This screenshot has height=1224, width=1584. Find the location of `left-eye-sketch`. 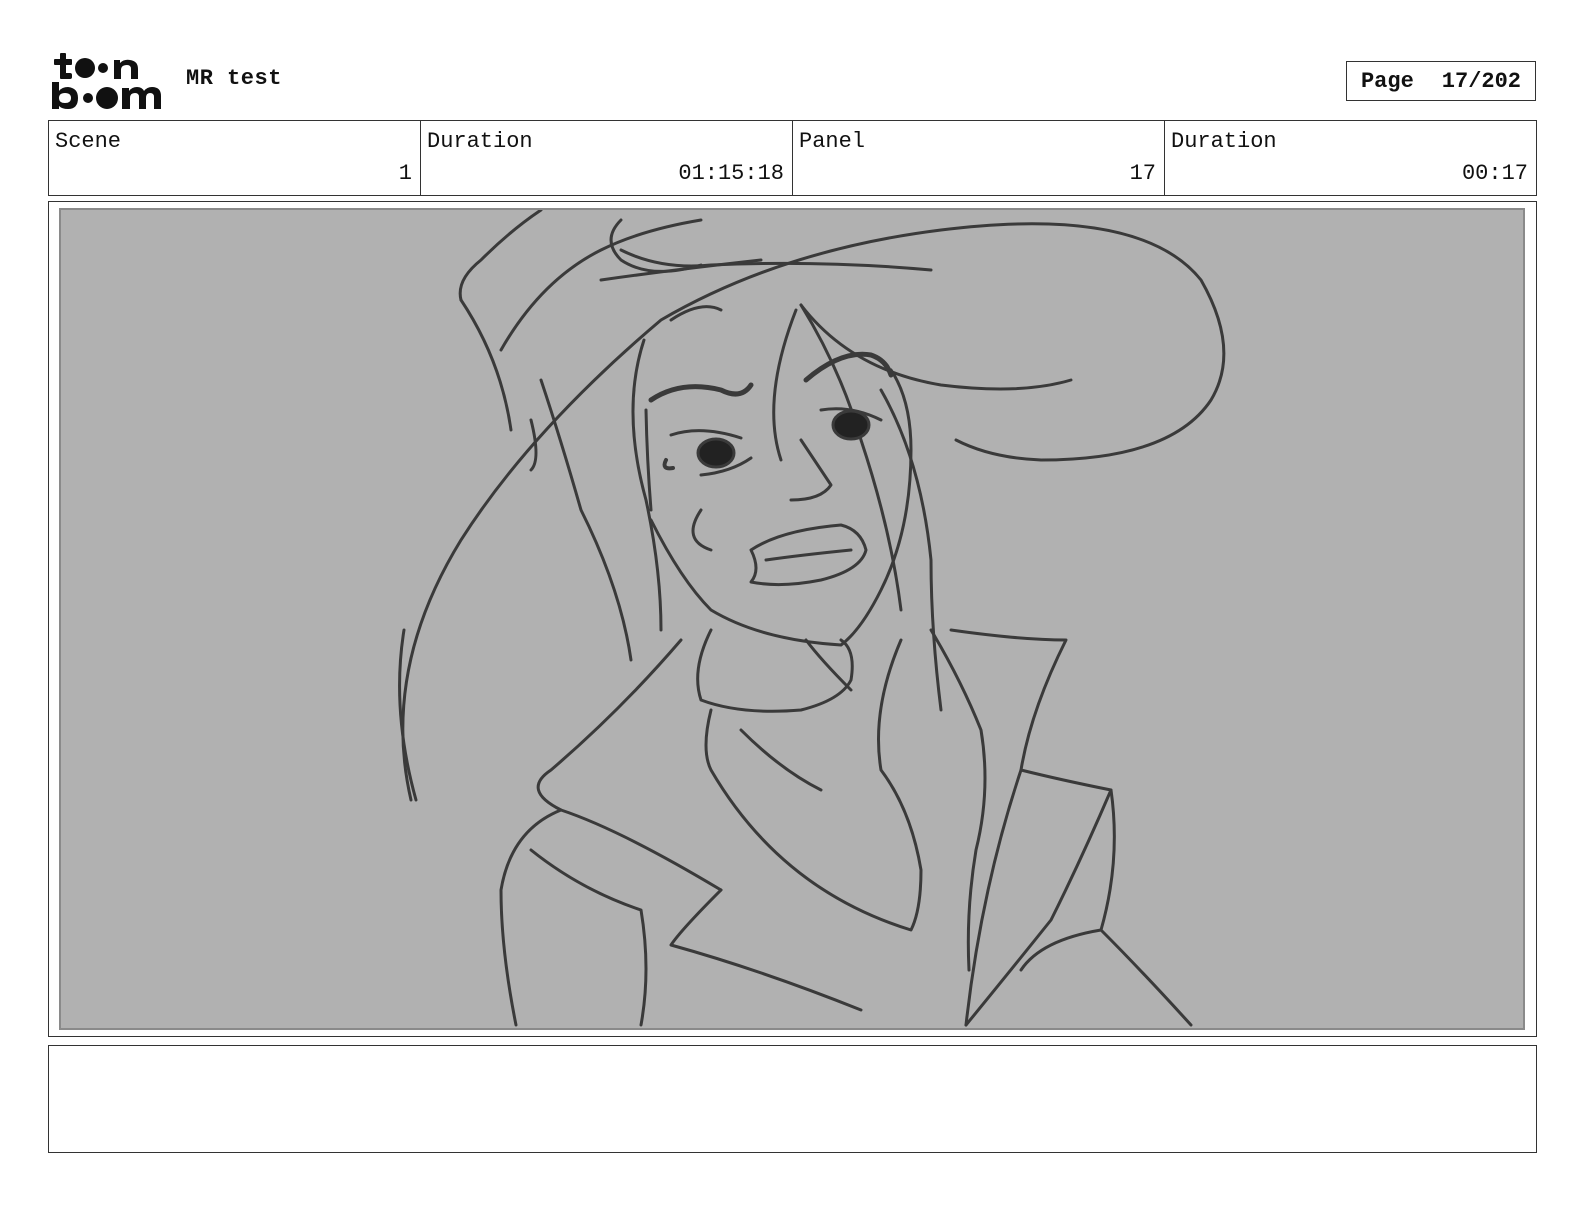

left-eye-sketch is located at coordinates (716, 453).